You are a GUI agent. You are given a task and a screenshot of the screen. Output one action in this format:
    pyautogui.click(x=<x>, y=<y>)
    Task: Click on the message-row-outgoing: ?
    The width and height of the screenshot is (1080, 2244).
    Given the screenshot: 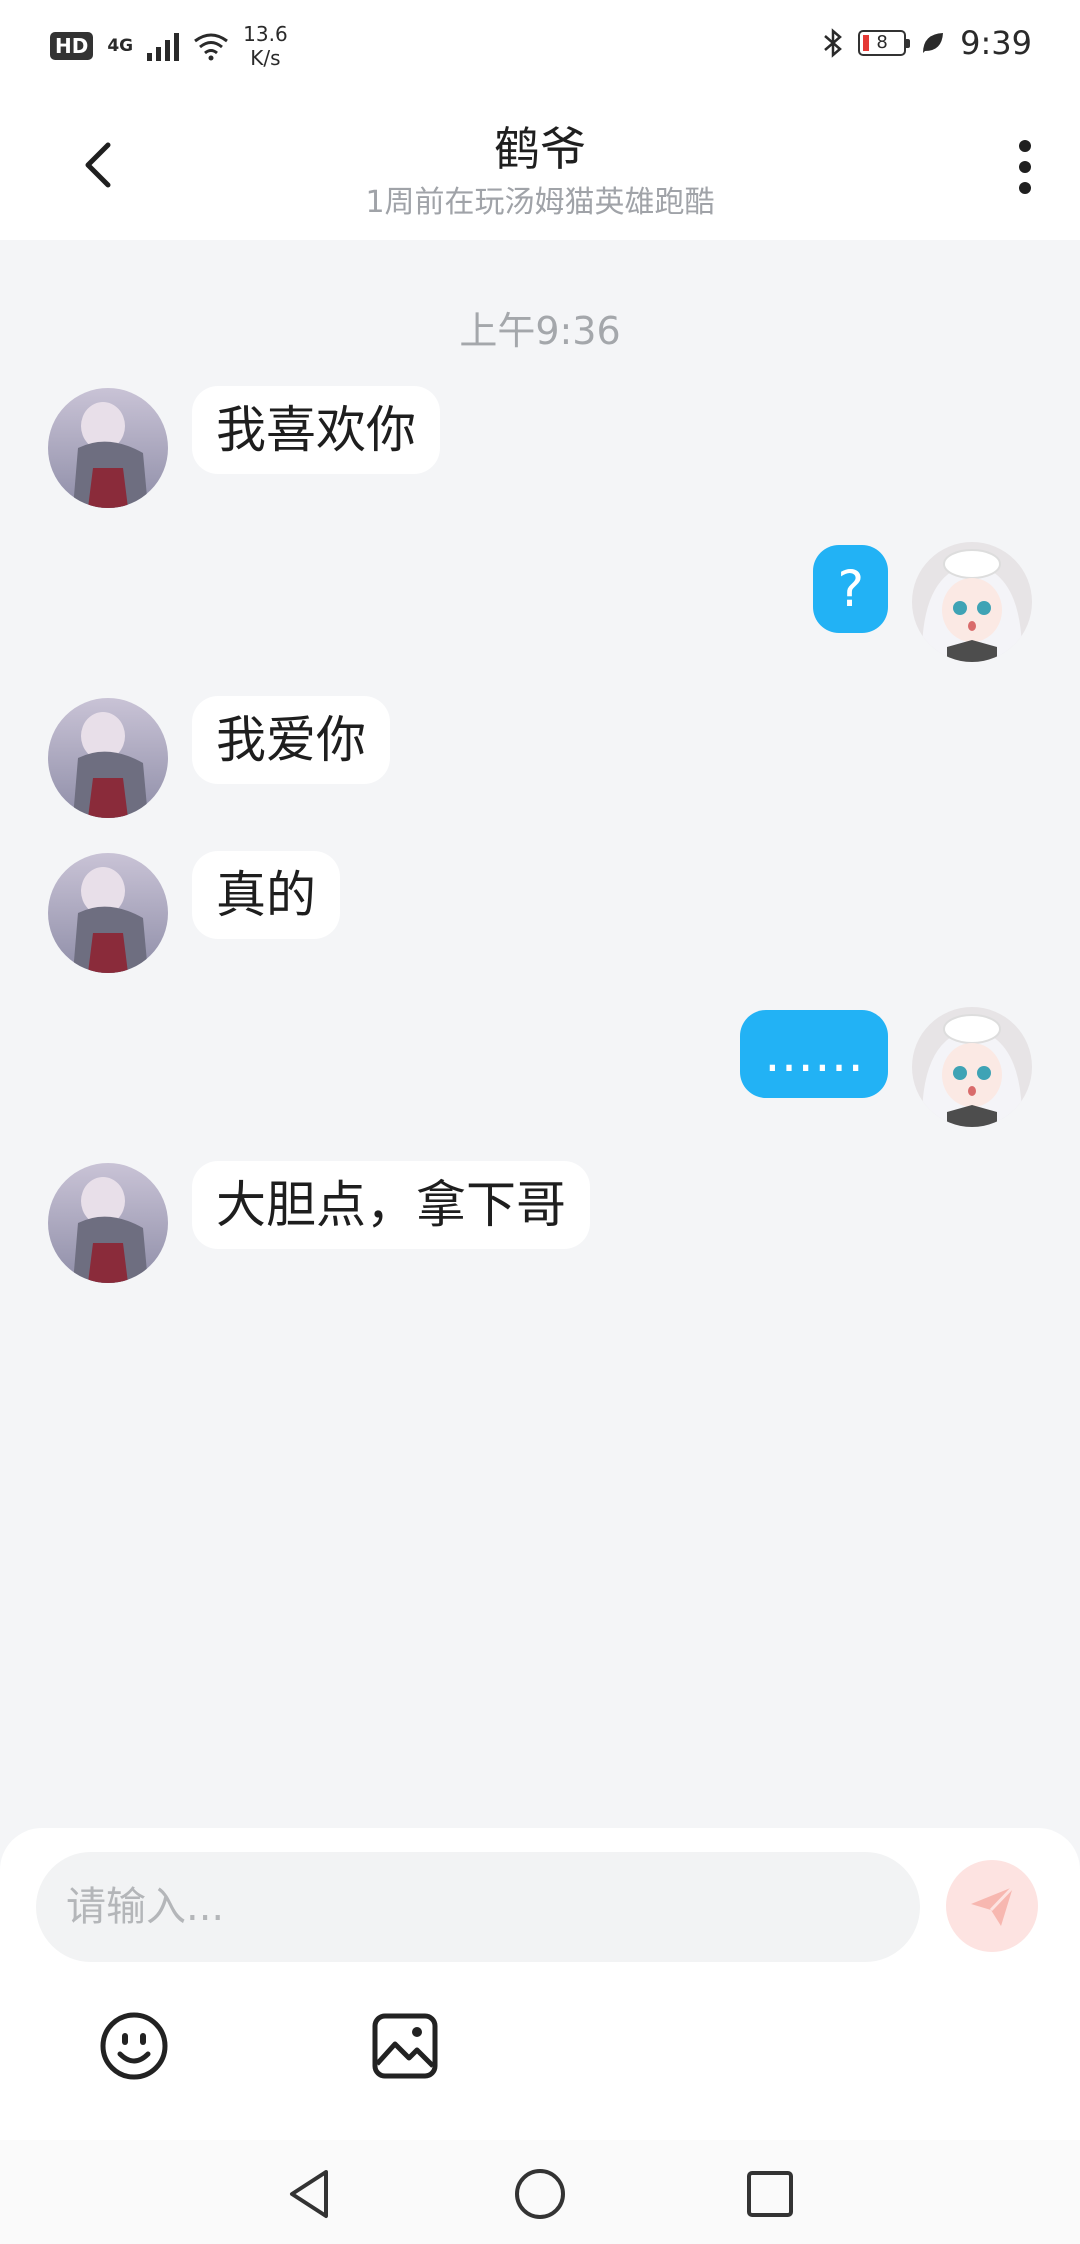 What is the action you would take?
    pyautogui.click(x=922, y=602)
    